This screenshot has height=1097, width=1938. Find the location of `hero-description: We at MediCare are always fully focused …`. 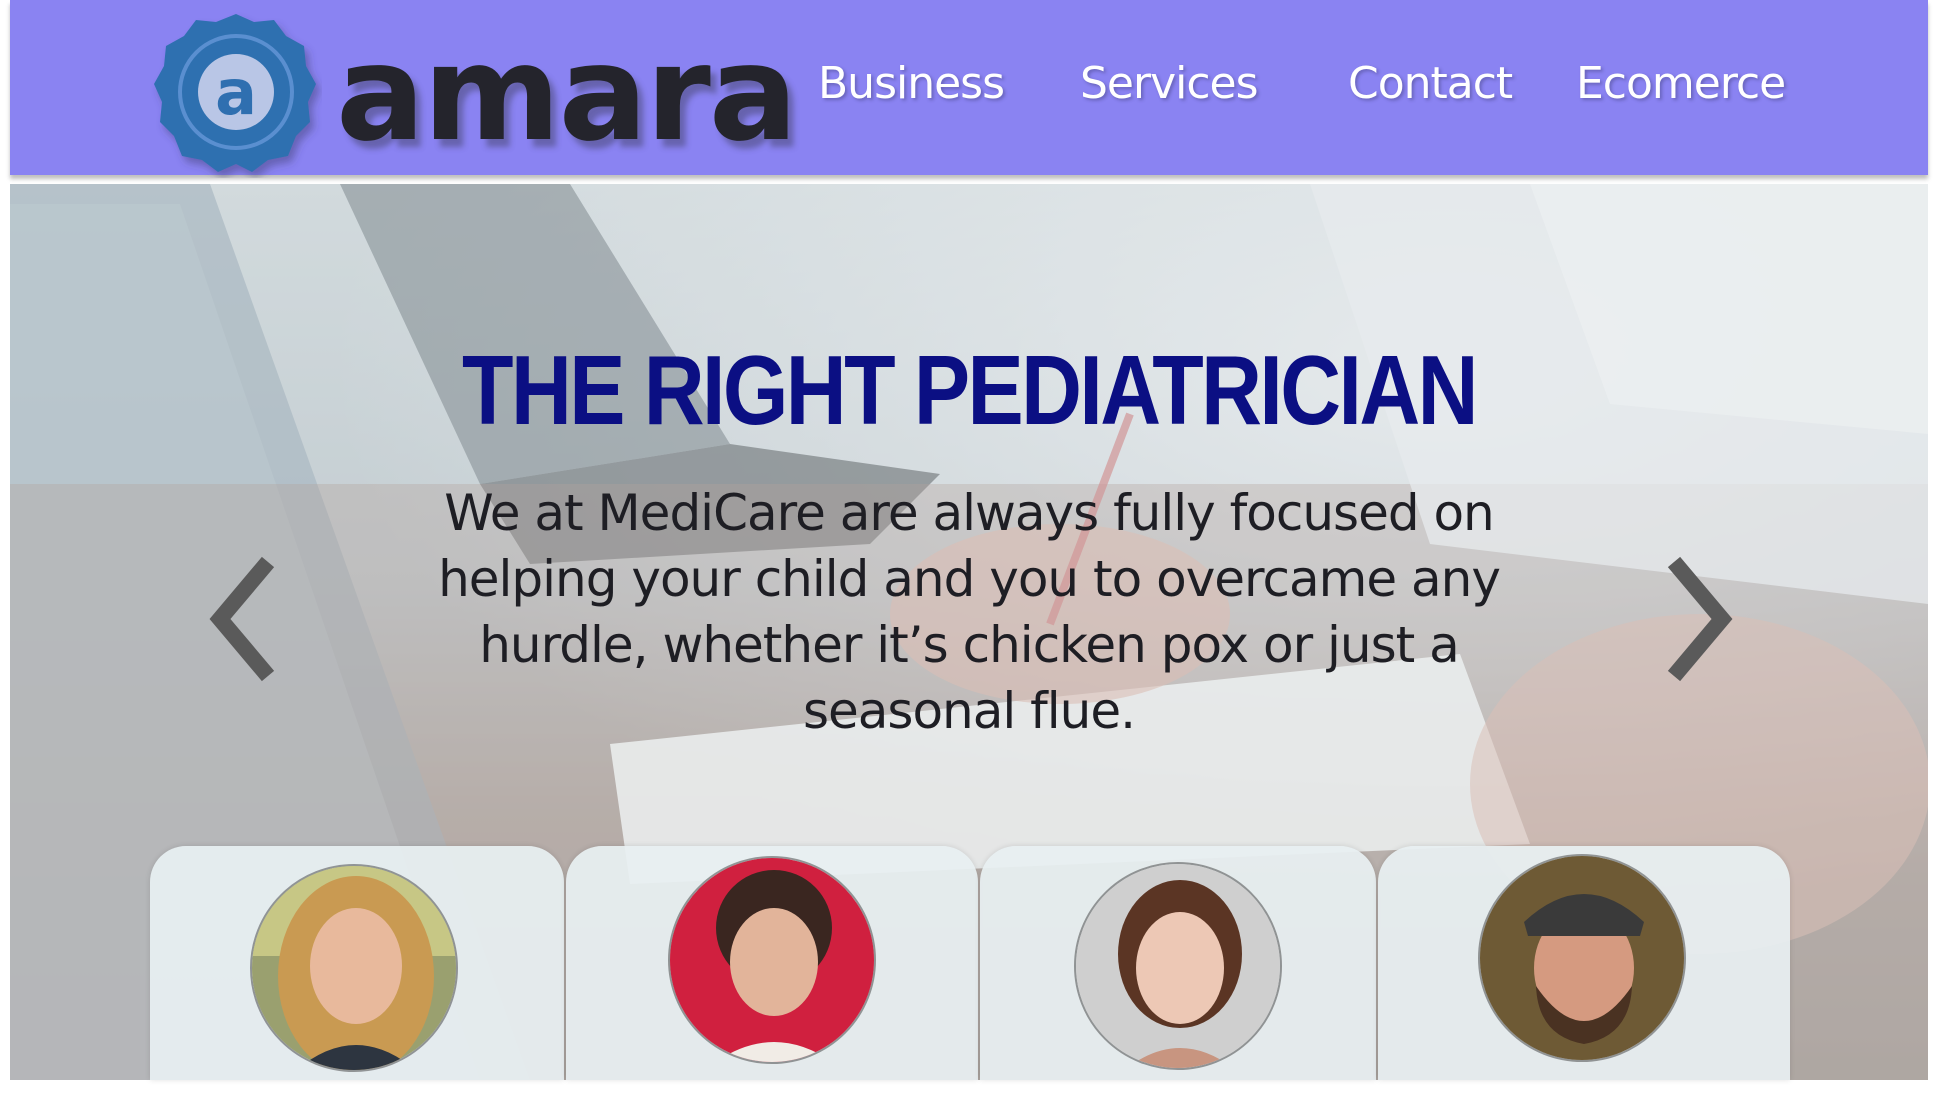

hero-description: We at MediCare are always fully focused … is located at coordinates (969, 612).